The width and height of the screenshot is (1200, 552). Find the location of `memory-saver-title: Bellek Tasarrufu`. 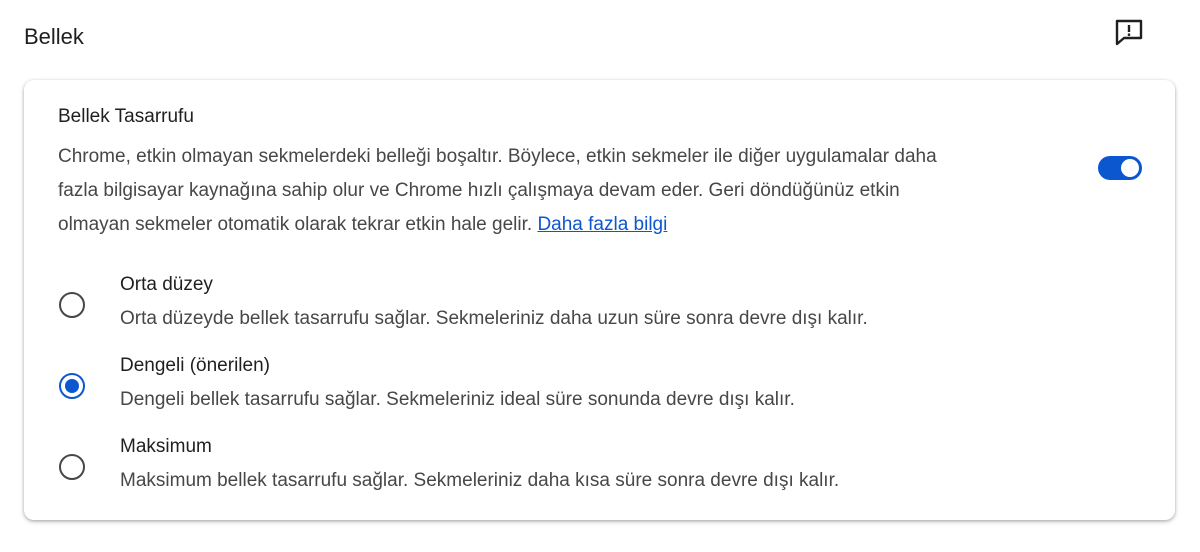

memory-saver-title: Bellek Tasarrufu is located at coordinates (126, 116).